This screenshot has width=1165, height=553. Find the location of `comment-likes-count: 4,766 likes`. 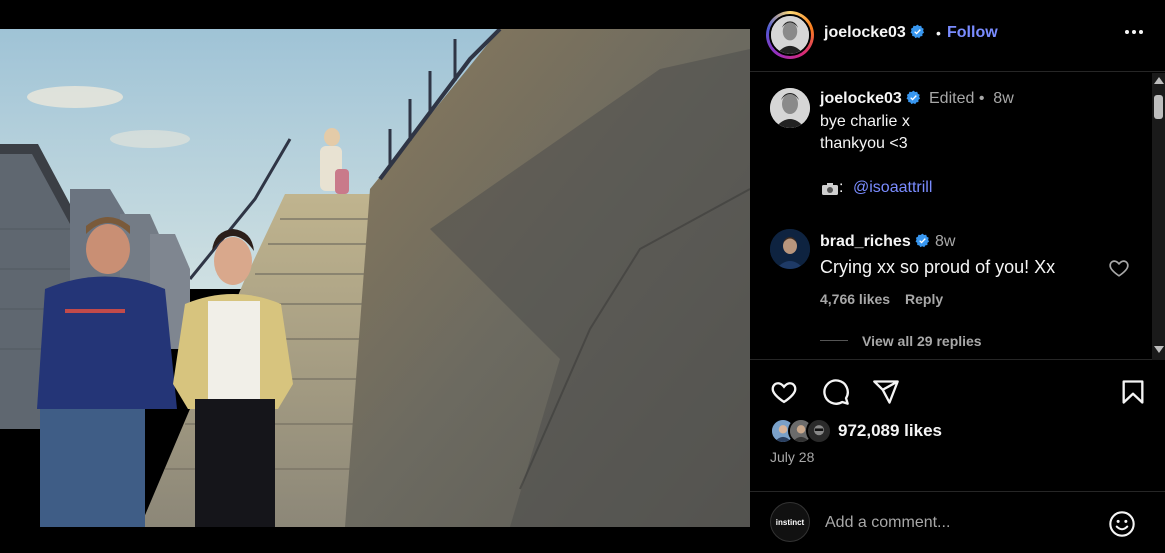

comment-likes-count: 4,766 likes is located at coordinates (855, 299).